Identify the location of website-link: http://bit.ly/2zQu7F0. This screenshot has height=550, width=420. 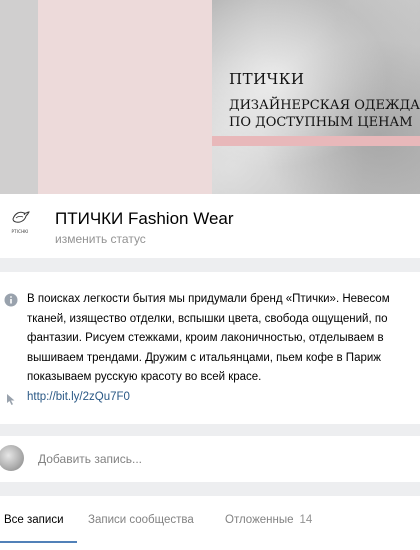
(78, 397).